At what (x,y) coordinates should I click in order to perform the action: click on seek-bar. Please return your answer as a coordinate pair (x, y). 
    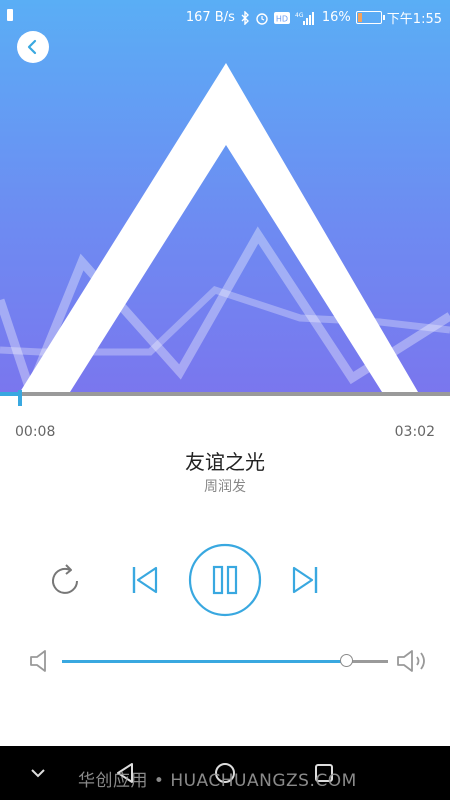
    Looking at the image, I should click on (225, 398).